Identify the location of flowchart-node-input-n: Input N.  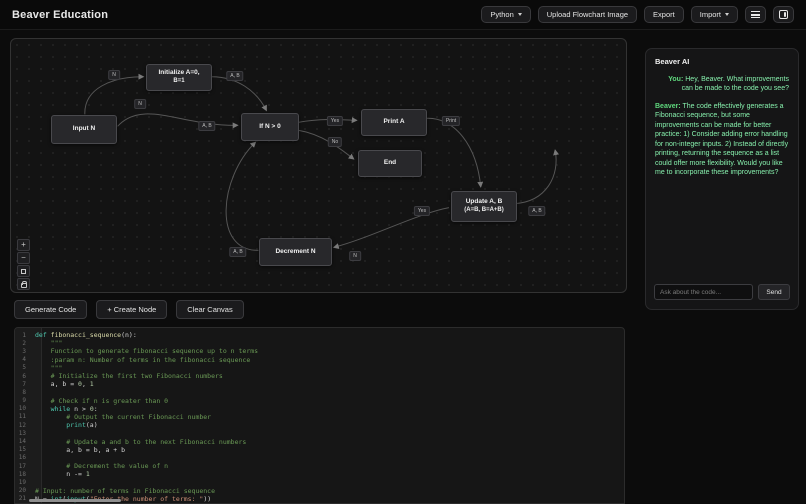
(84, 129).